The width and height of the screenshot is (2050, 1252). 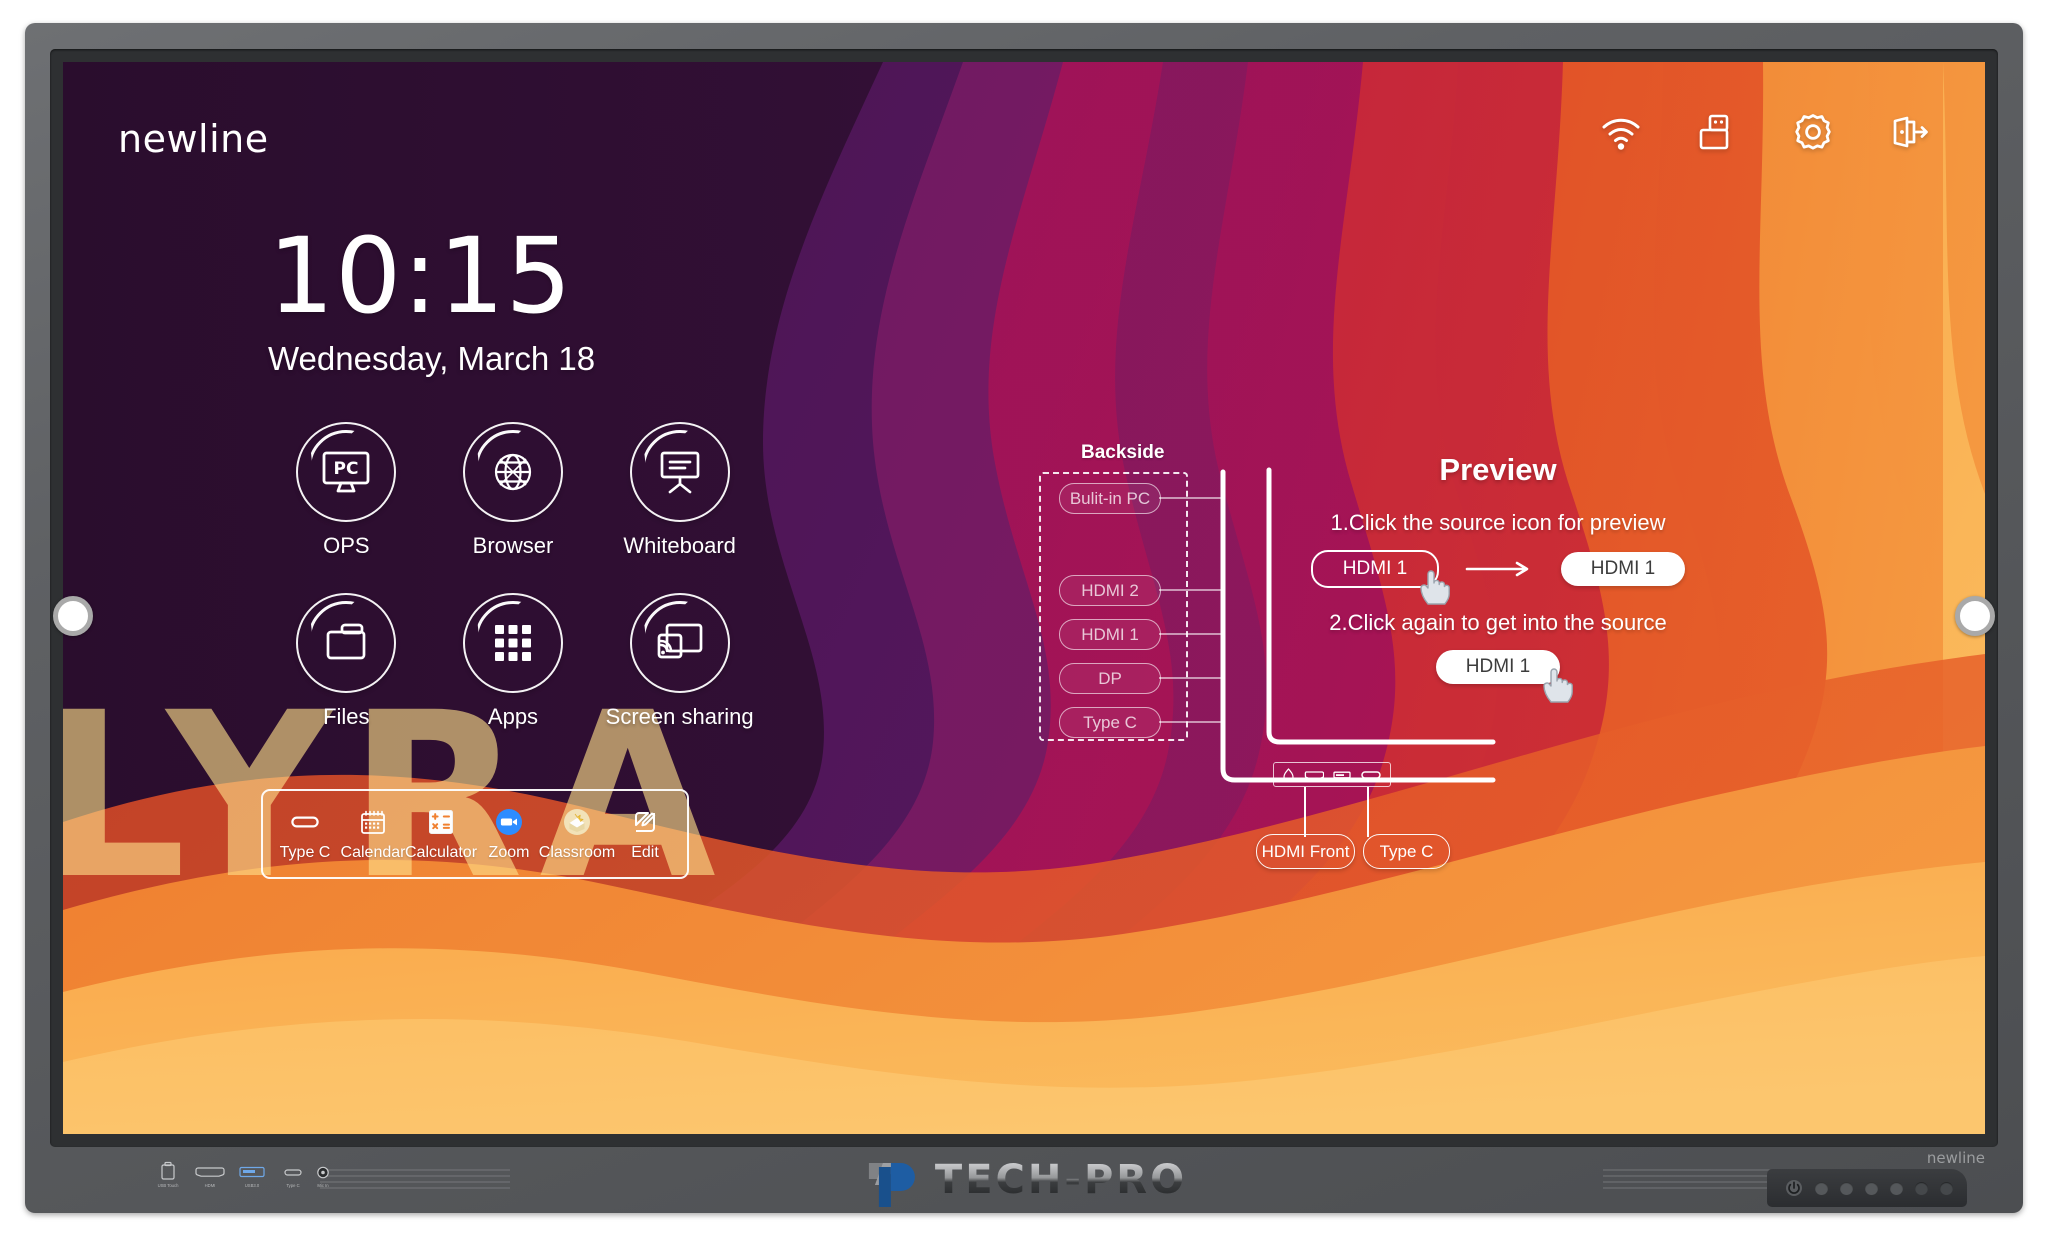 I want to click on launcher-label: Browser, so click(x=513, y=545).